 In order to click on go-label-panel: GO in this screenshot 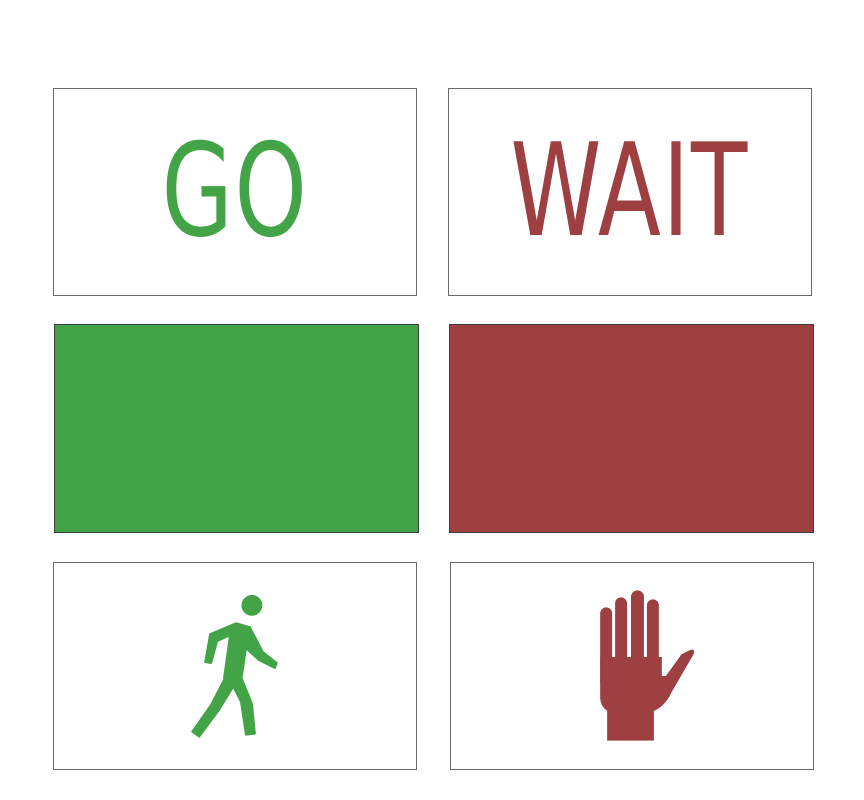, I will do `click(235, 192)`.